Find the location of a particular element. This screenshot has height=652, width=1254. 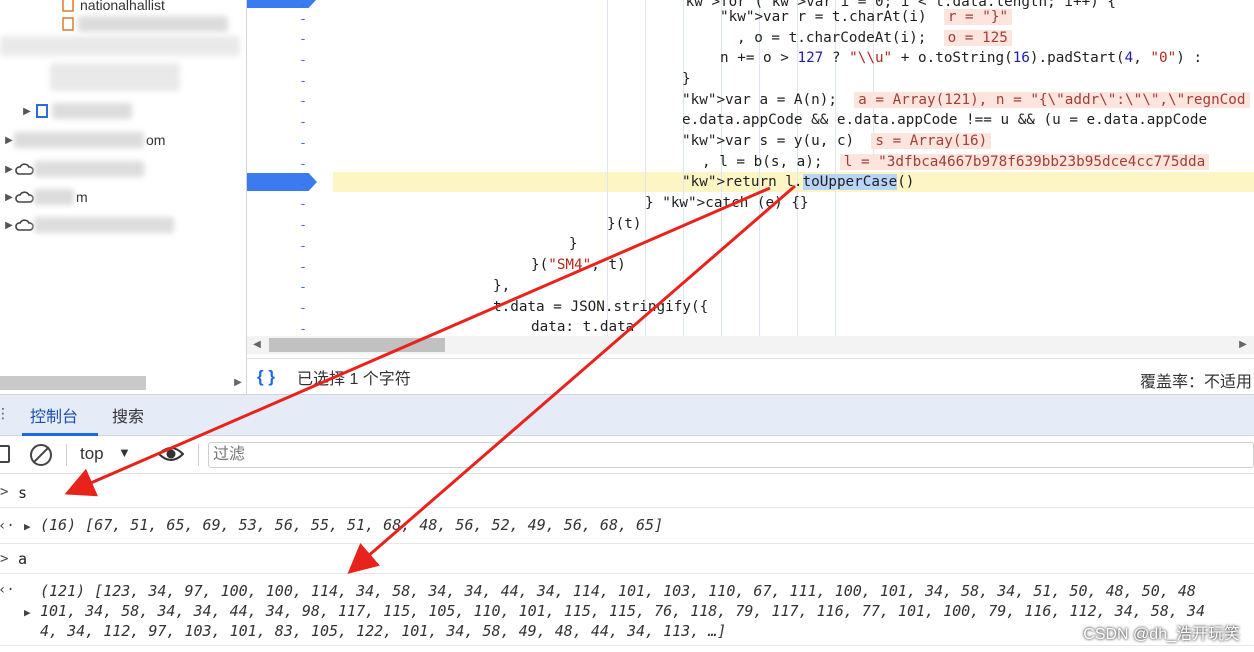

prompt-icon: > is located at coordinates (4, 492).